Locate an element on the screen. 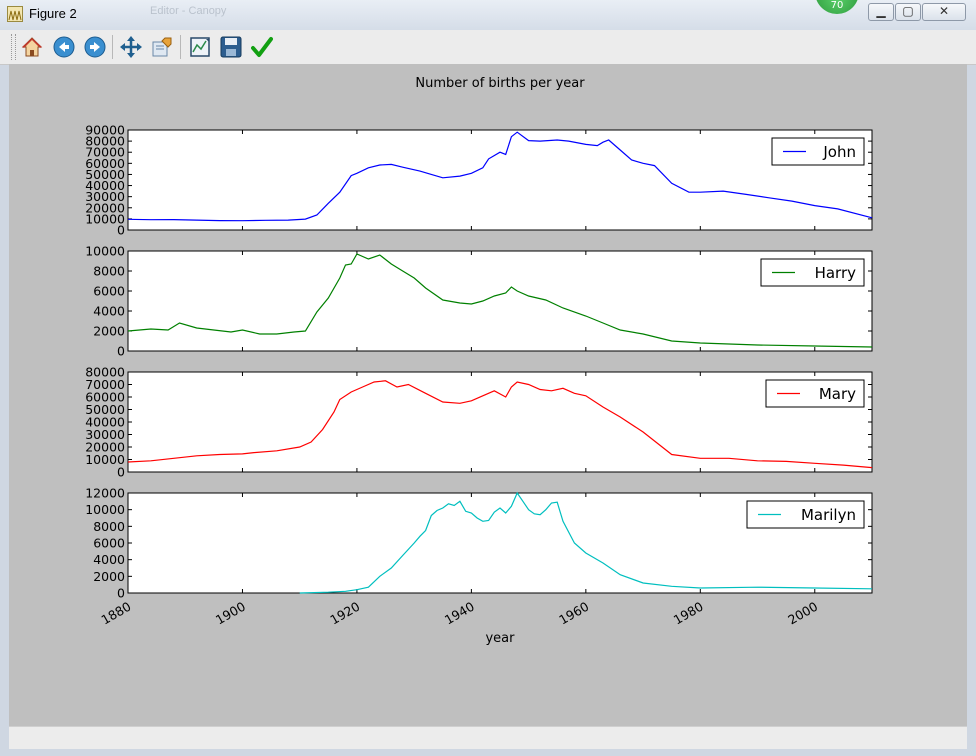 The width and height of the screenshot is (976, 756). subplots-button is located at coordinates (200, 47).